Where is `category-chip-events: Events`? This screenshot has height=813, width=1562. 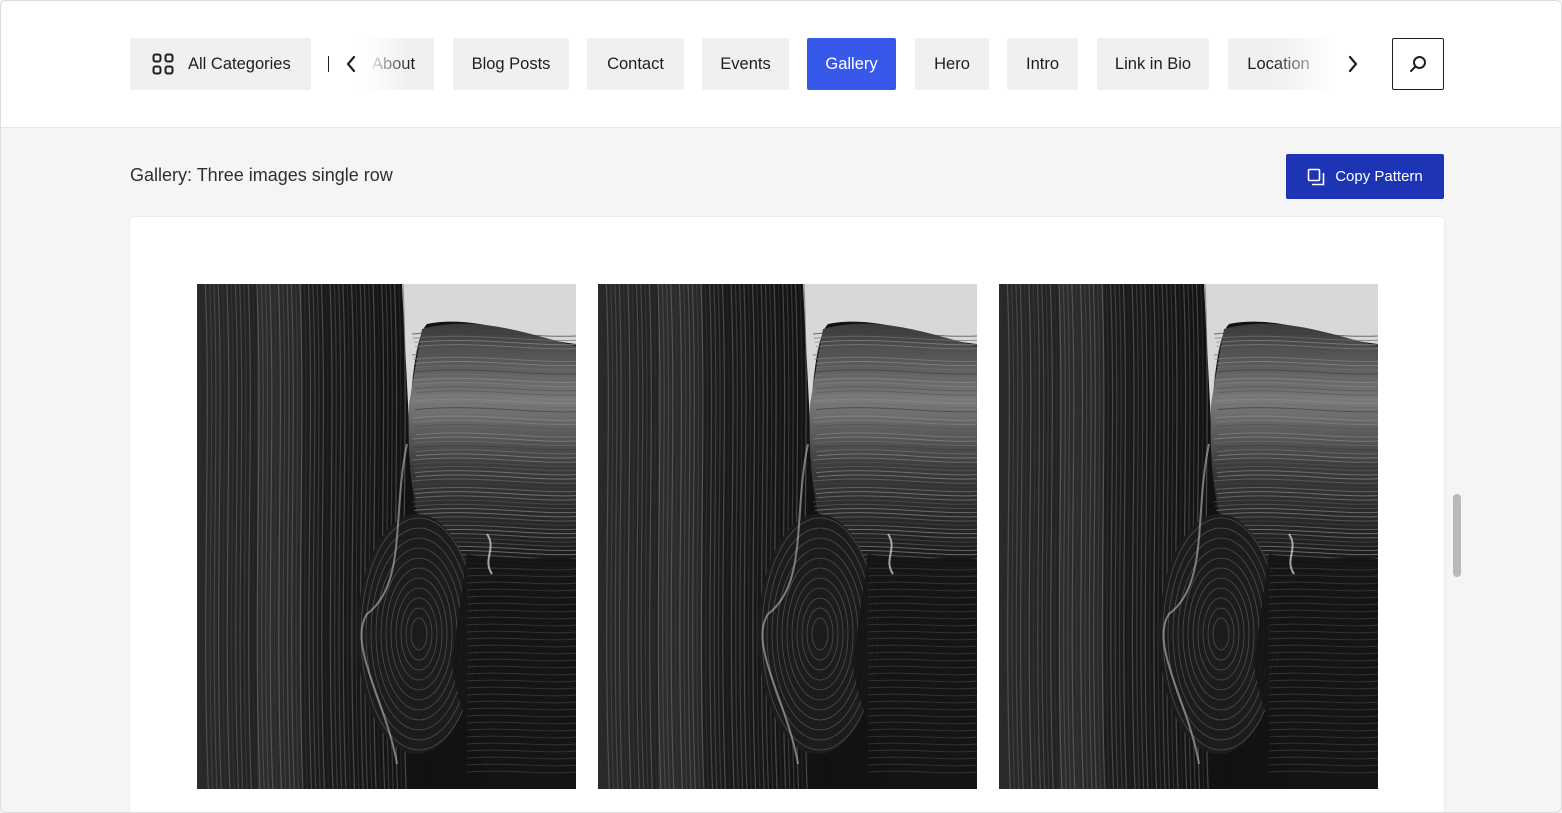
category-chip-events: Events is located at coordinates (745, 64).